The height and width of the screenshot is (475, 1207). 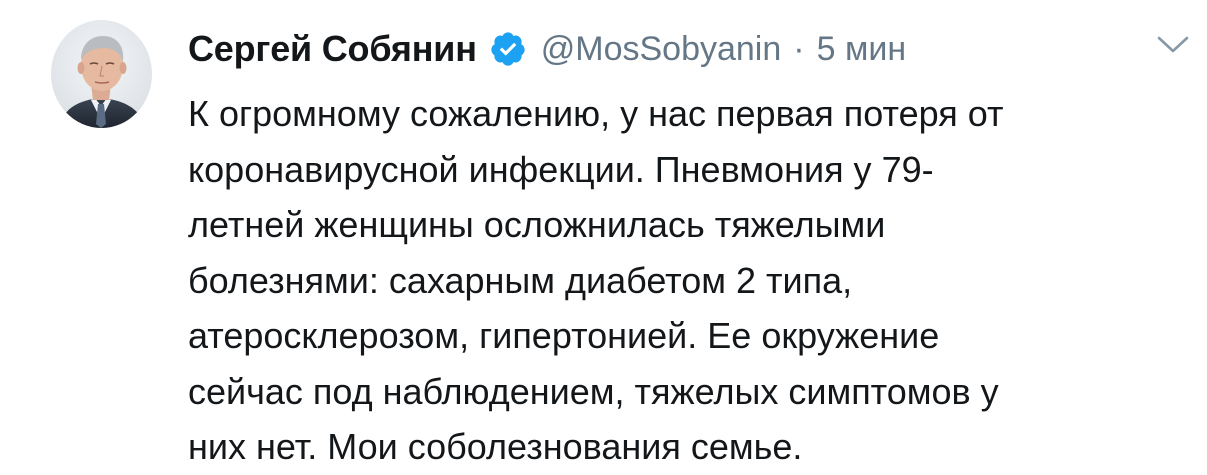 What do you see at coordinates (495, 446) in the screenshot?
I see `tweet-text-line: них нет. Мои соболезнования семье.` at bounding box center [495, 446].